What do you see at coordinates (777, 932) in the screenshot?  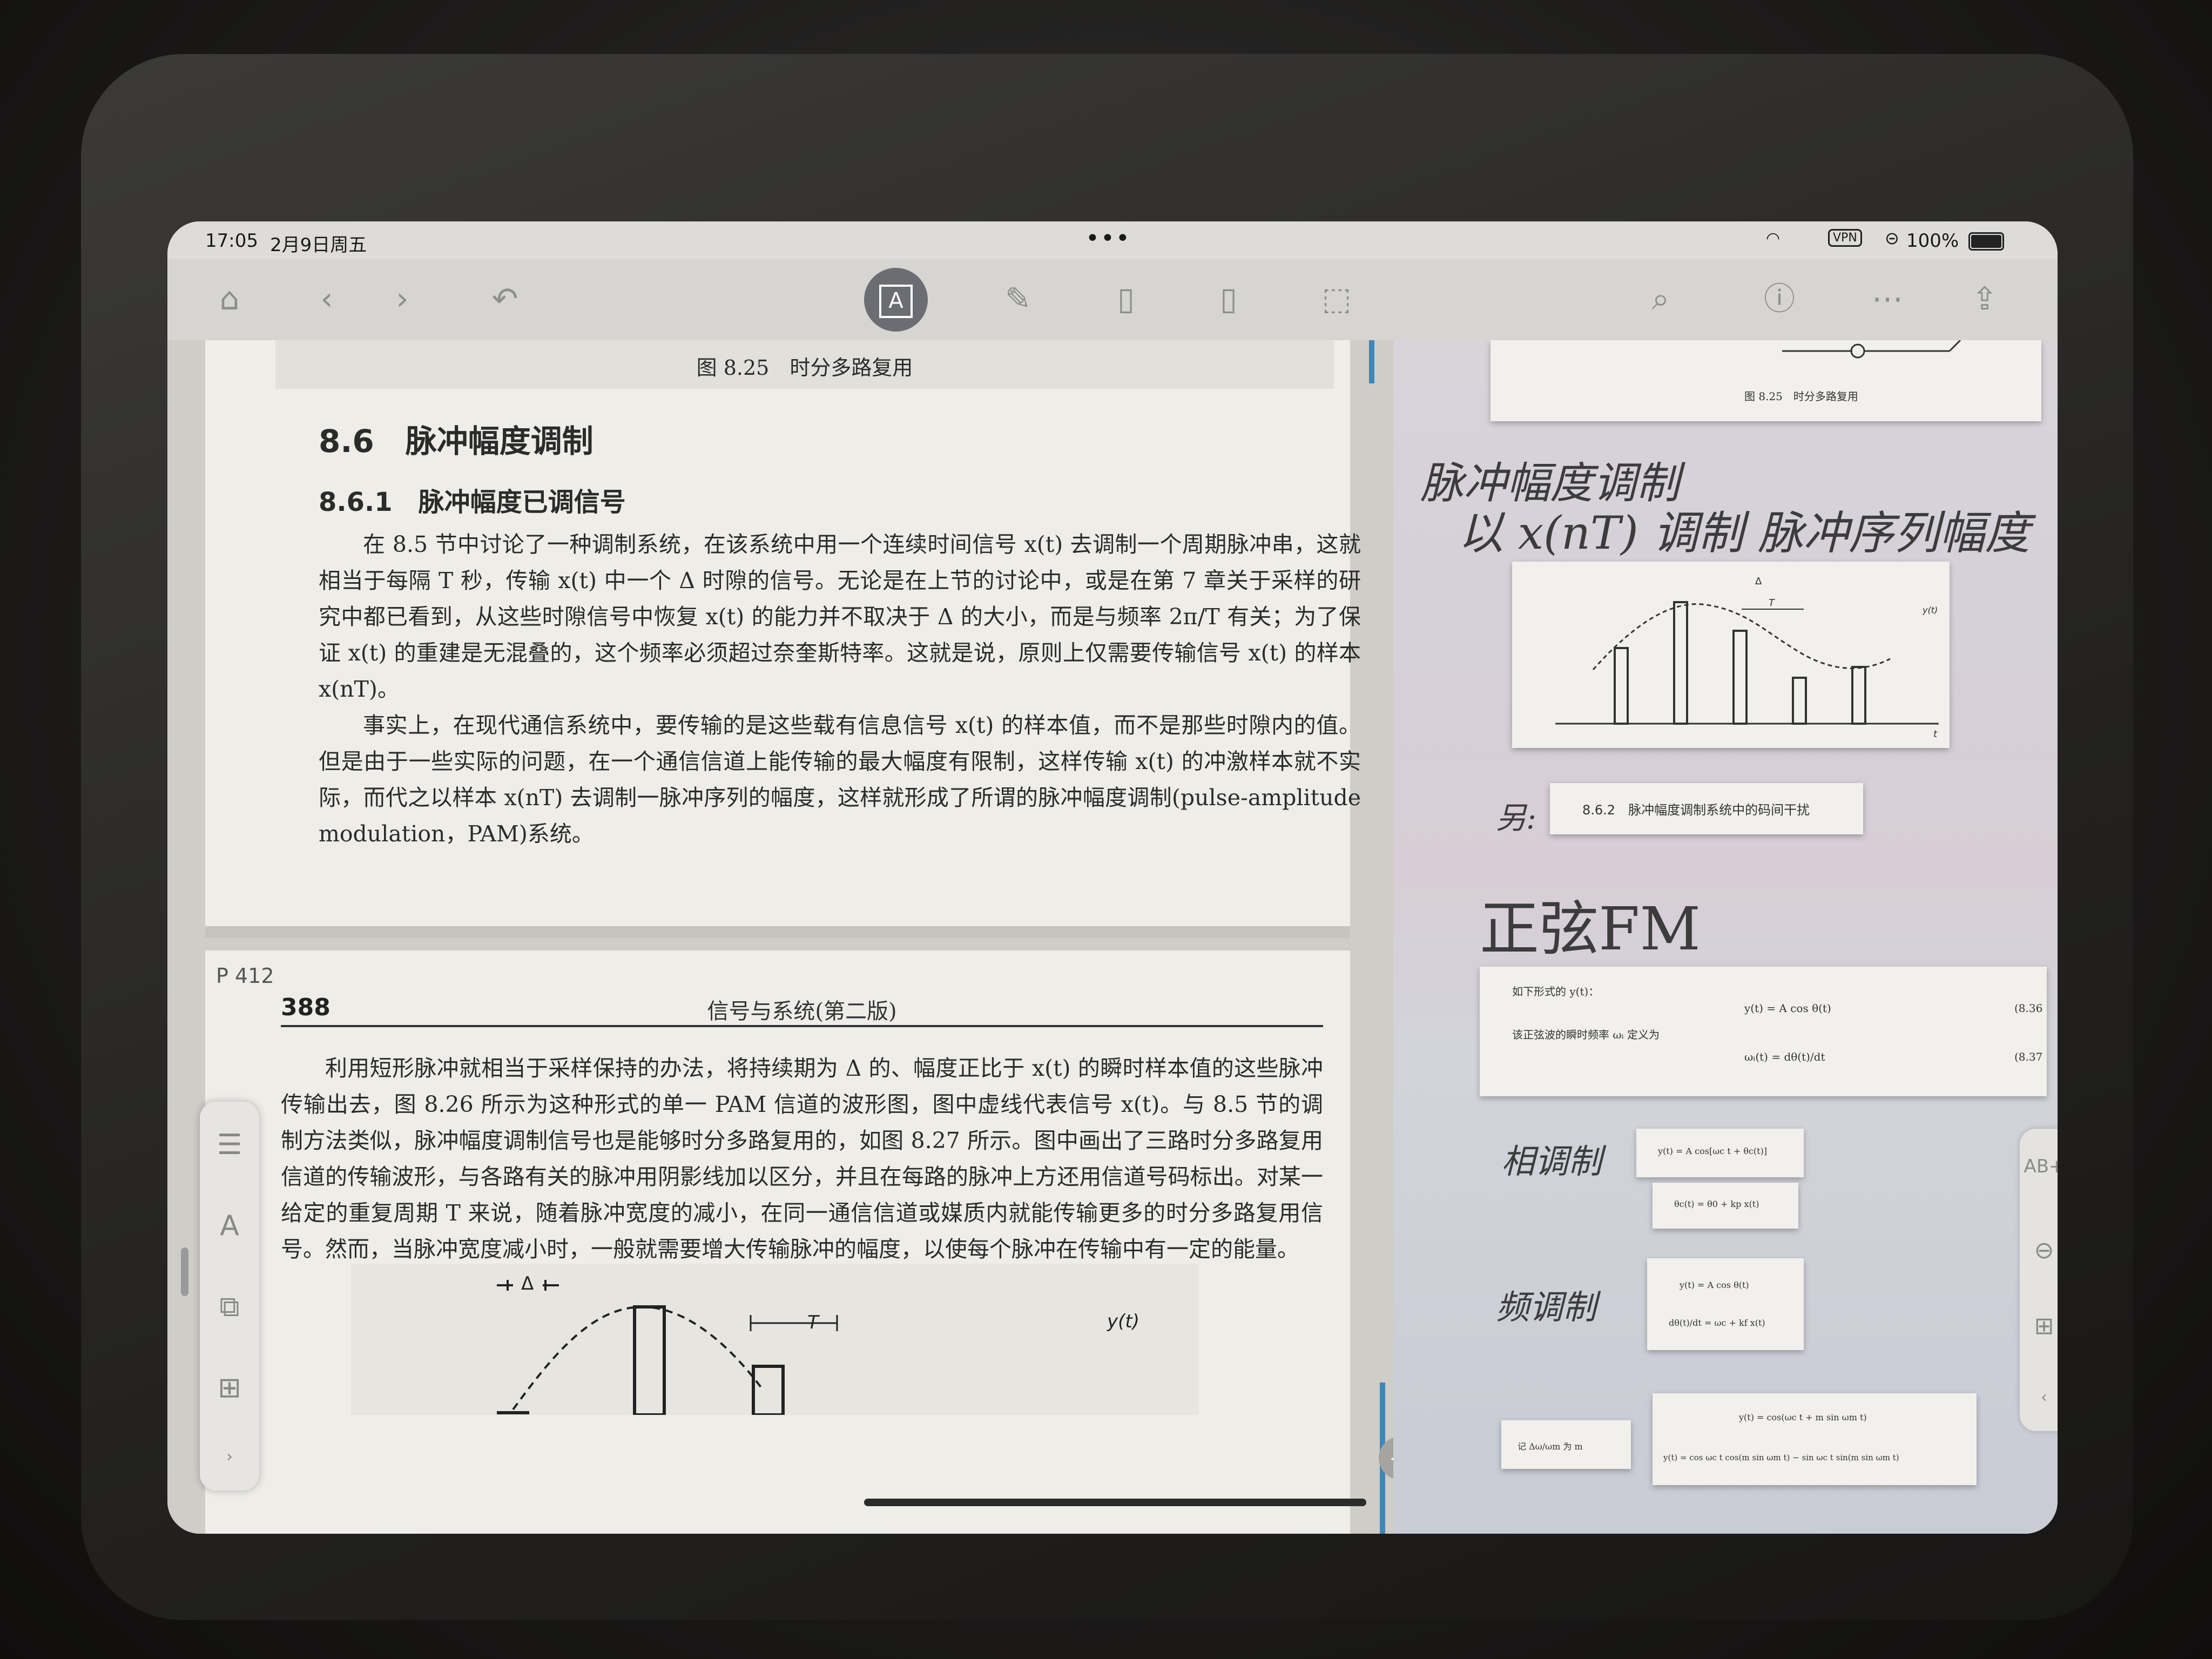 I see `page-separator` at bounding box center [777, 932].